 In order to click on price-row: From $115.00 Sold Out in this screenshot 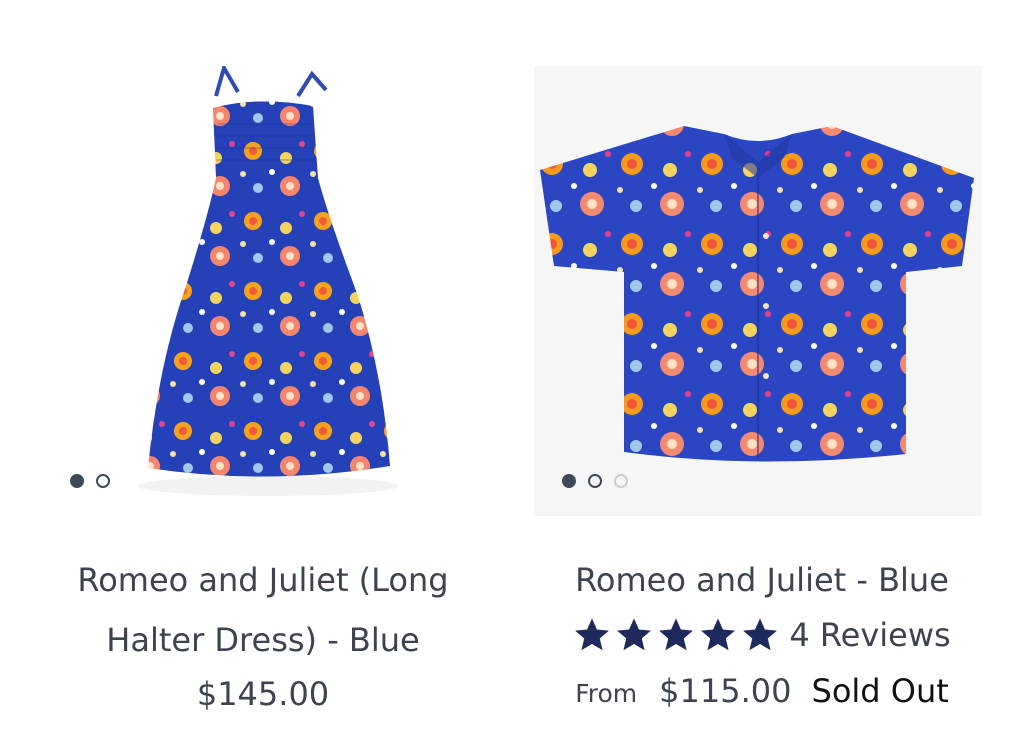, I will do `click(762, 691)`.